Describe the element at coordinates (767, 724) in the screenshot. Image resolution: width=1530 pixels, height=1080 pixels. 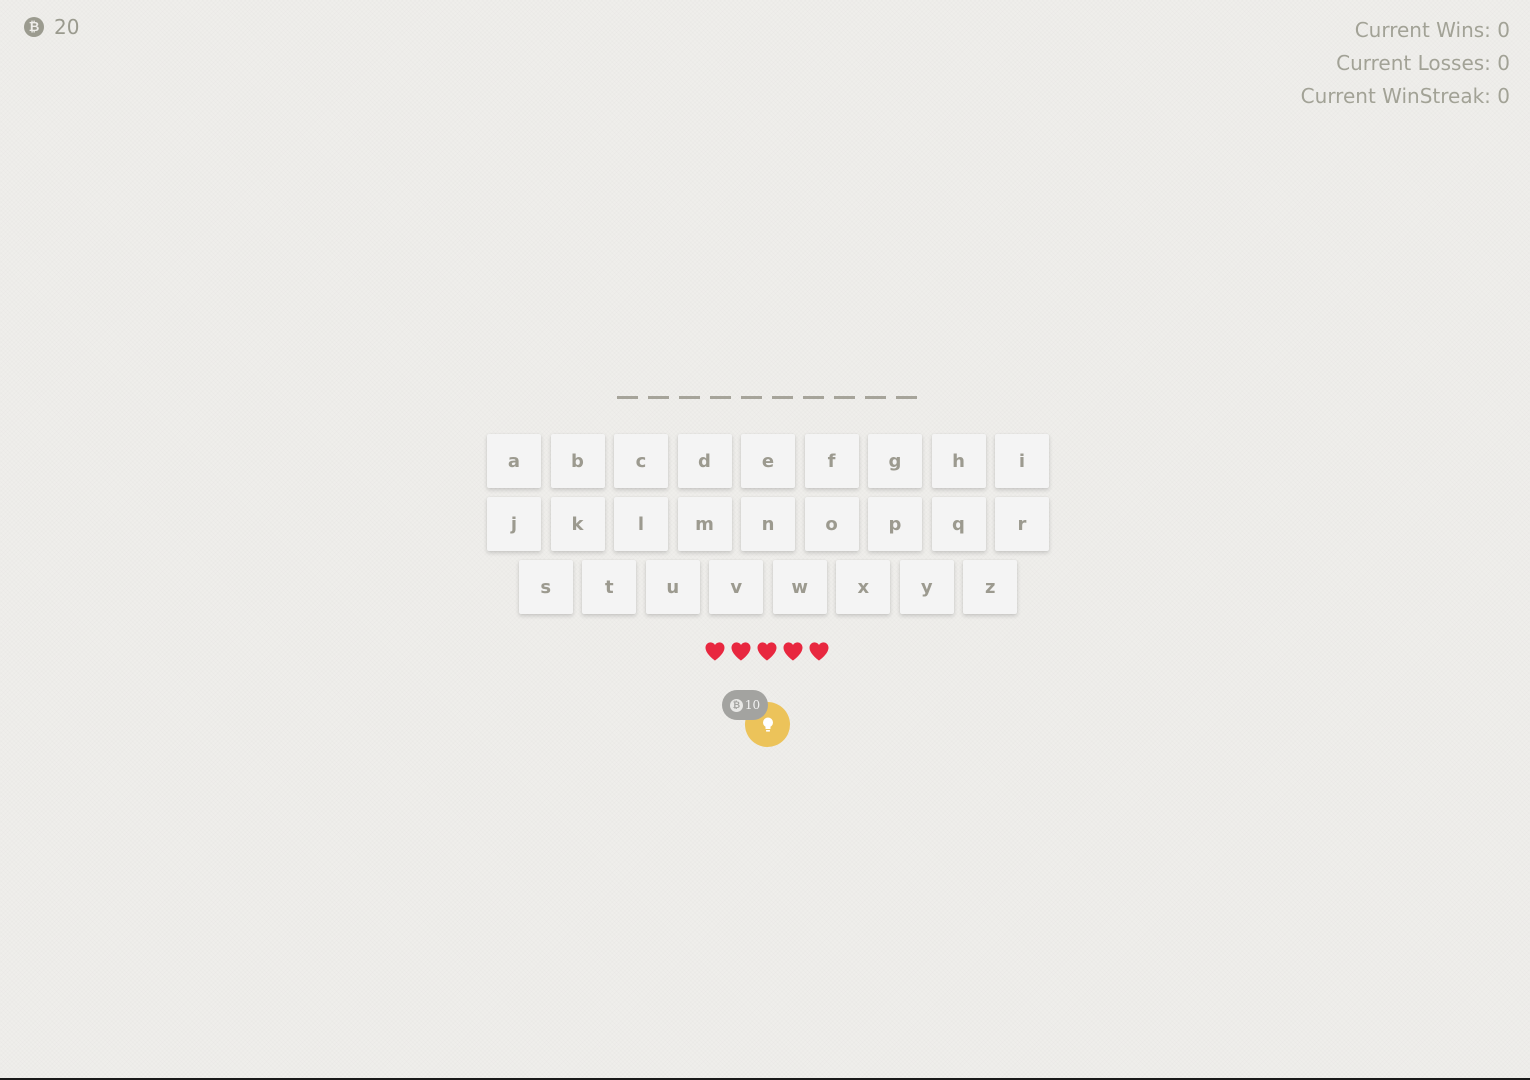
I see `lightbulb-icon` at that location.